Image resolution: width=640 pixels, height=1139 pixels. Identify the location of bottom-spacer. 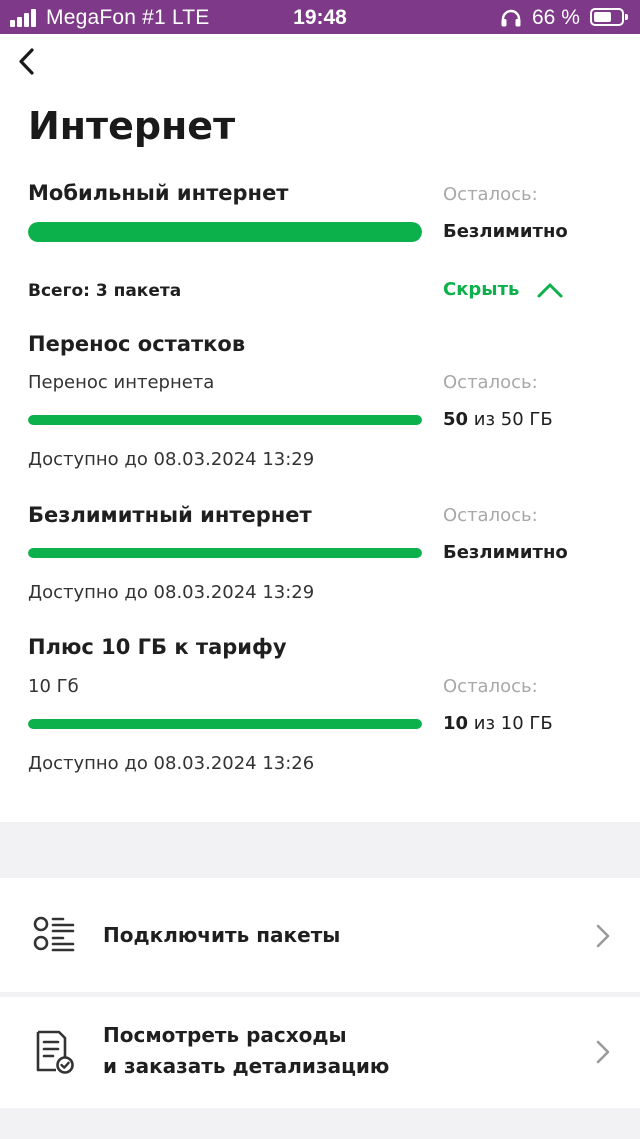
(320, 1123).